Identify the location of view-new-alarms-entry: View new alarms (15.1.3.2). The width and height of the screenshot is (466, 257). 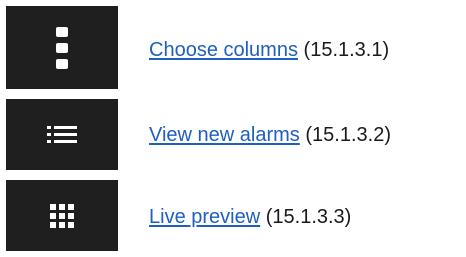
(270, 135).